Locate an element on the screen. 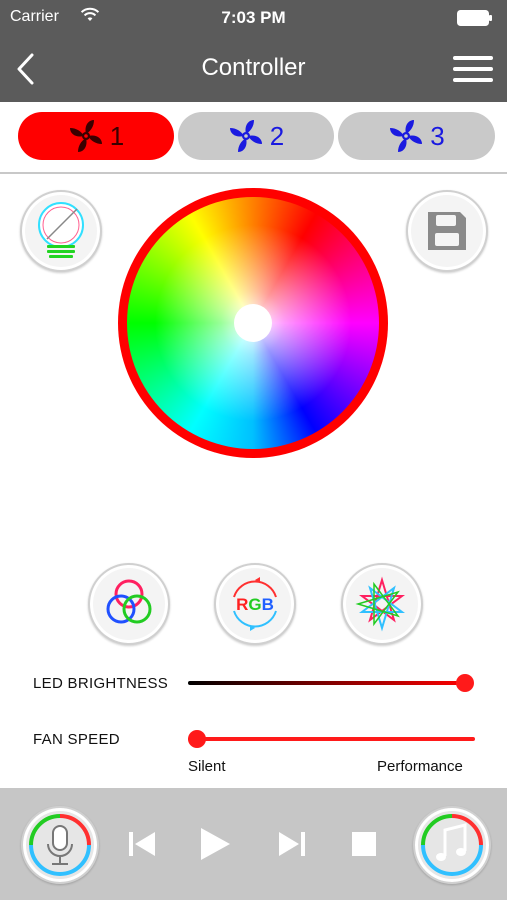 Image resolution: width=507 pixels, height=900 pixels. light-toggle-button is located at coordinates (61, 231).